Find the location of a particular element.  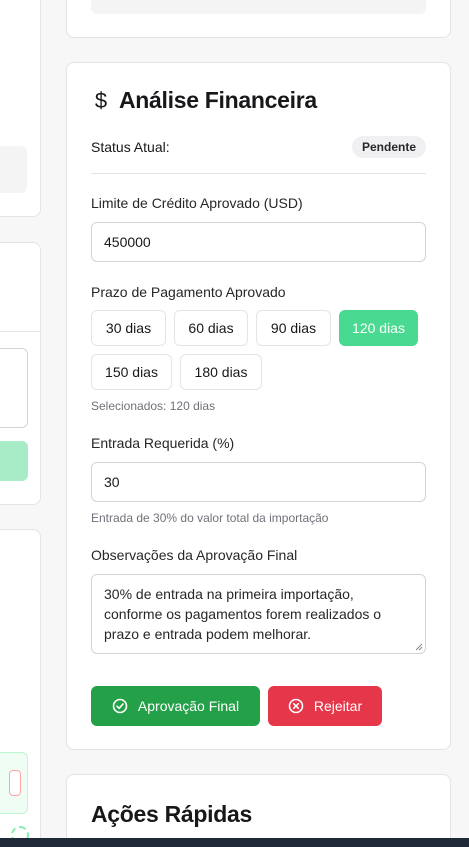

left-card-field is located at coordinates (13, 169).